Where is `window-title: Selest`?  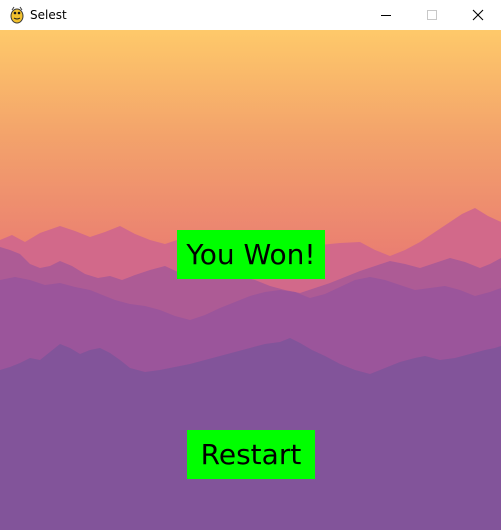
window-title: Selest is located at coordinates (48, 15).